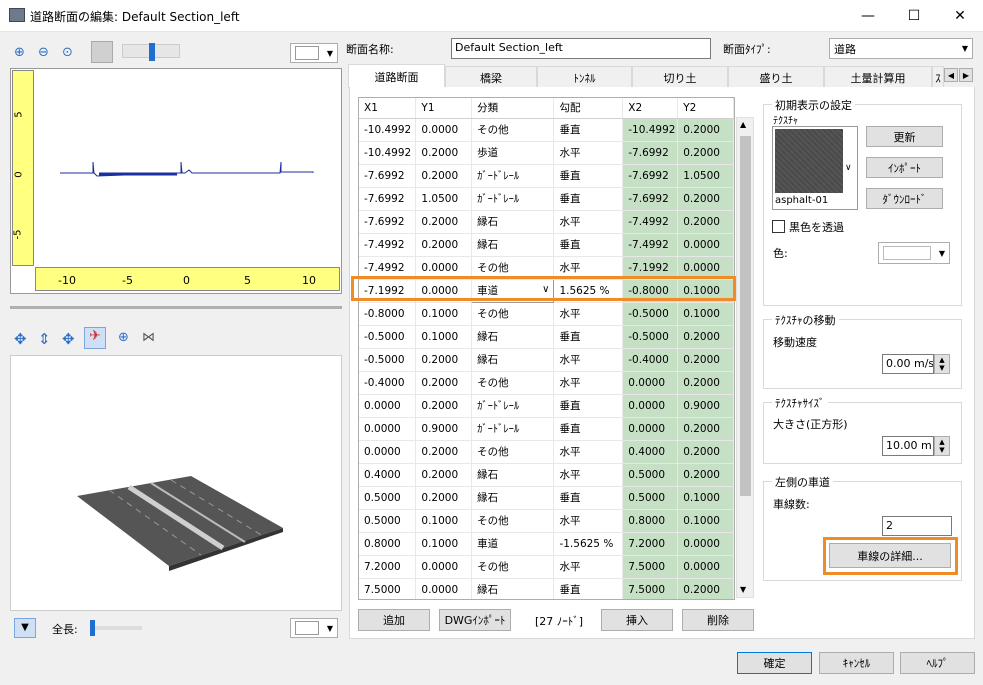 This screenshot has height=685, width=983. Describe the element at coordinates (942, 364) in the screenshot. I see `move-speed-spinner: ▲ ▼` at that location.